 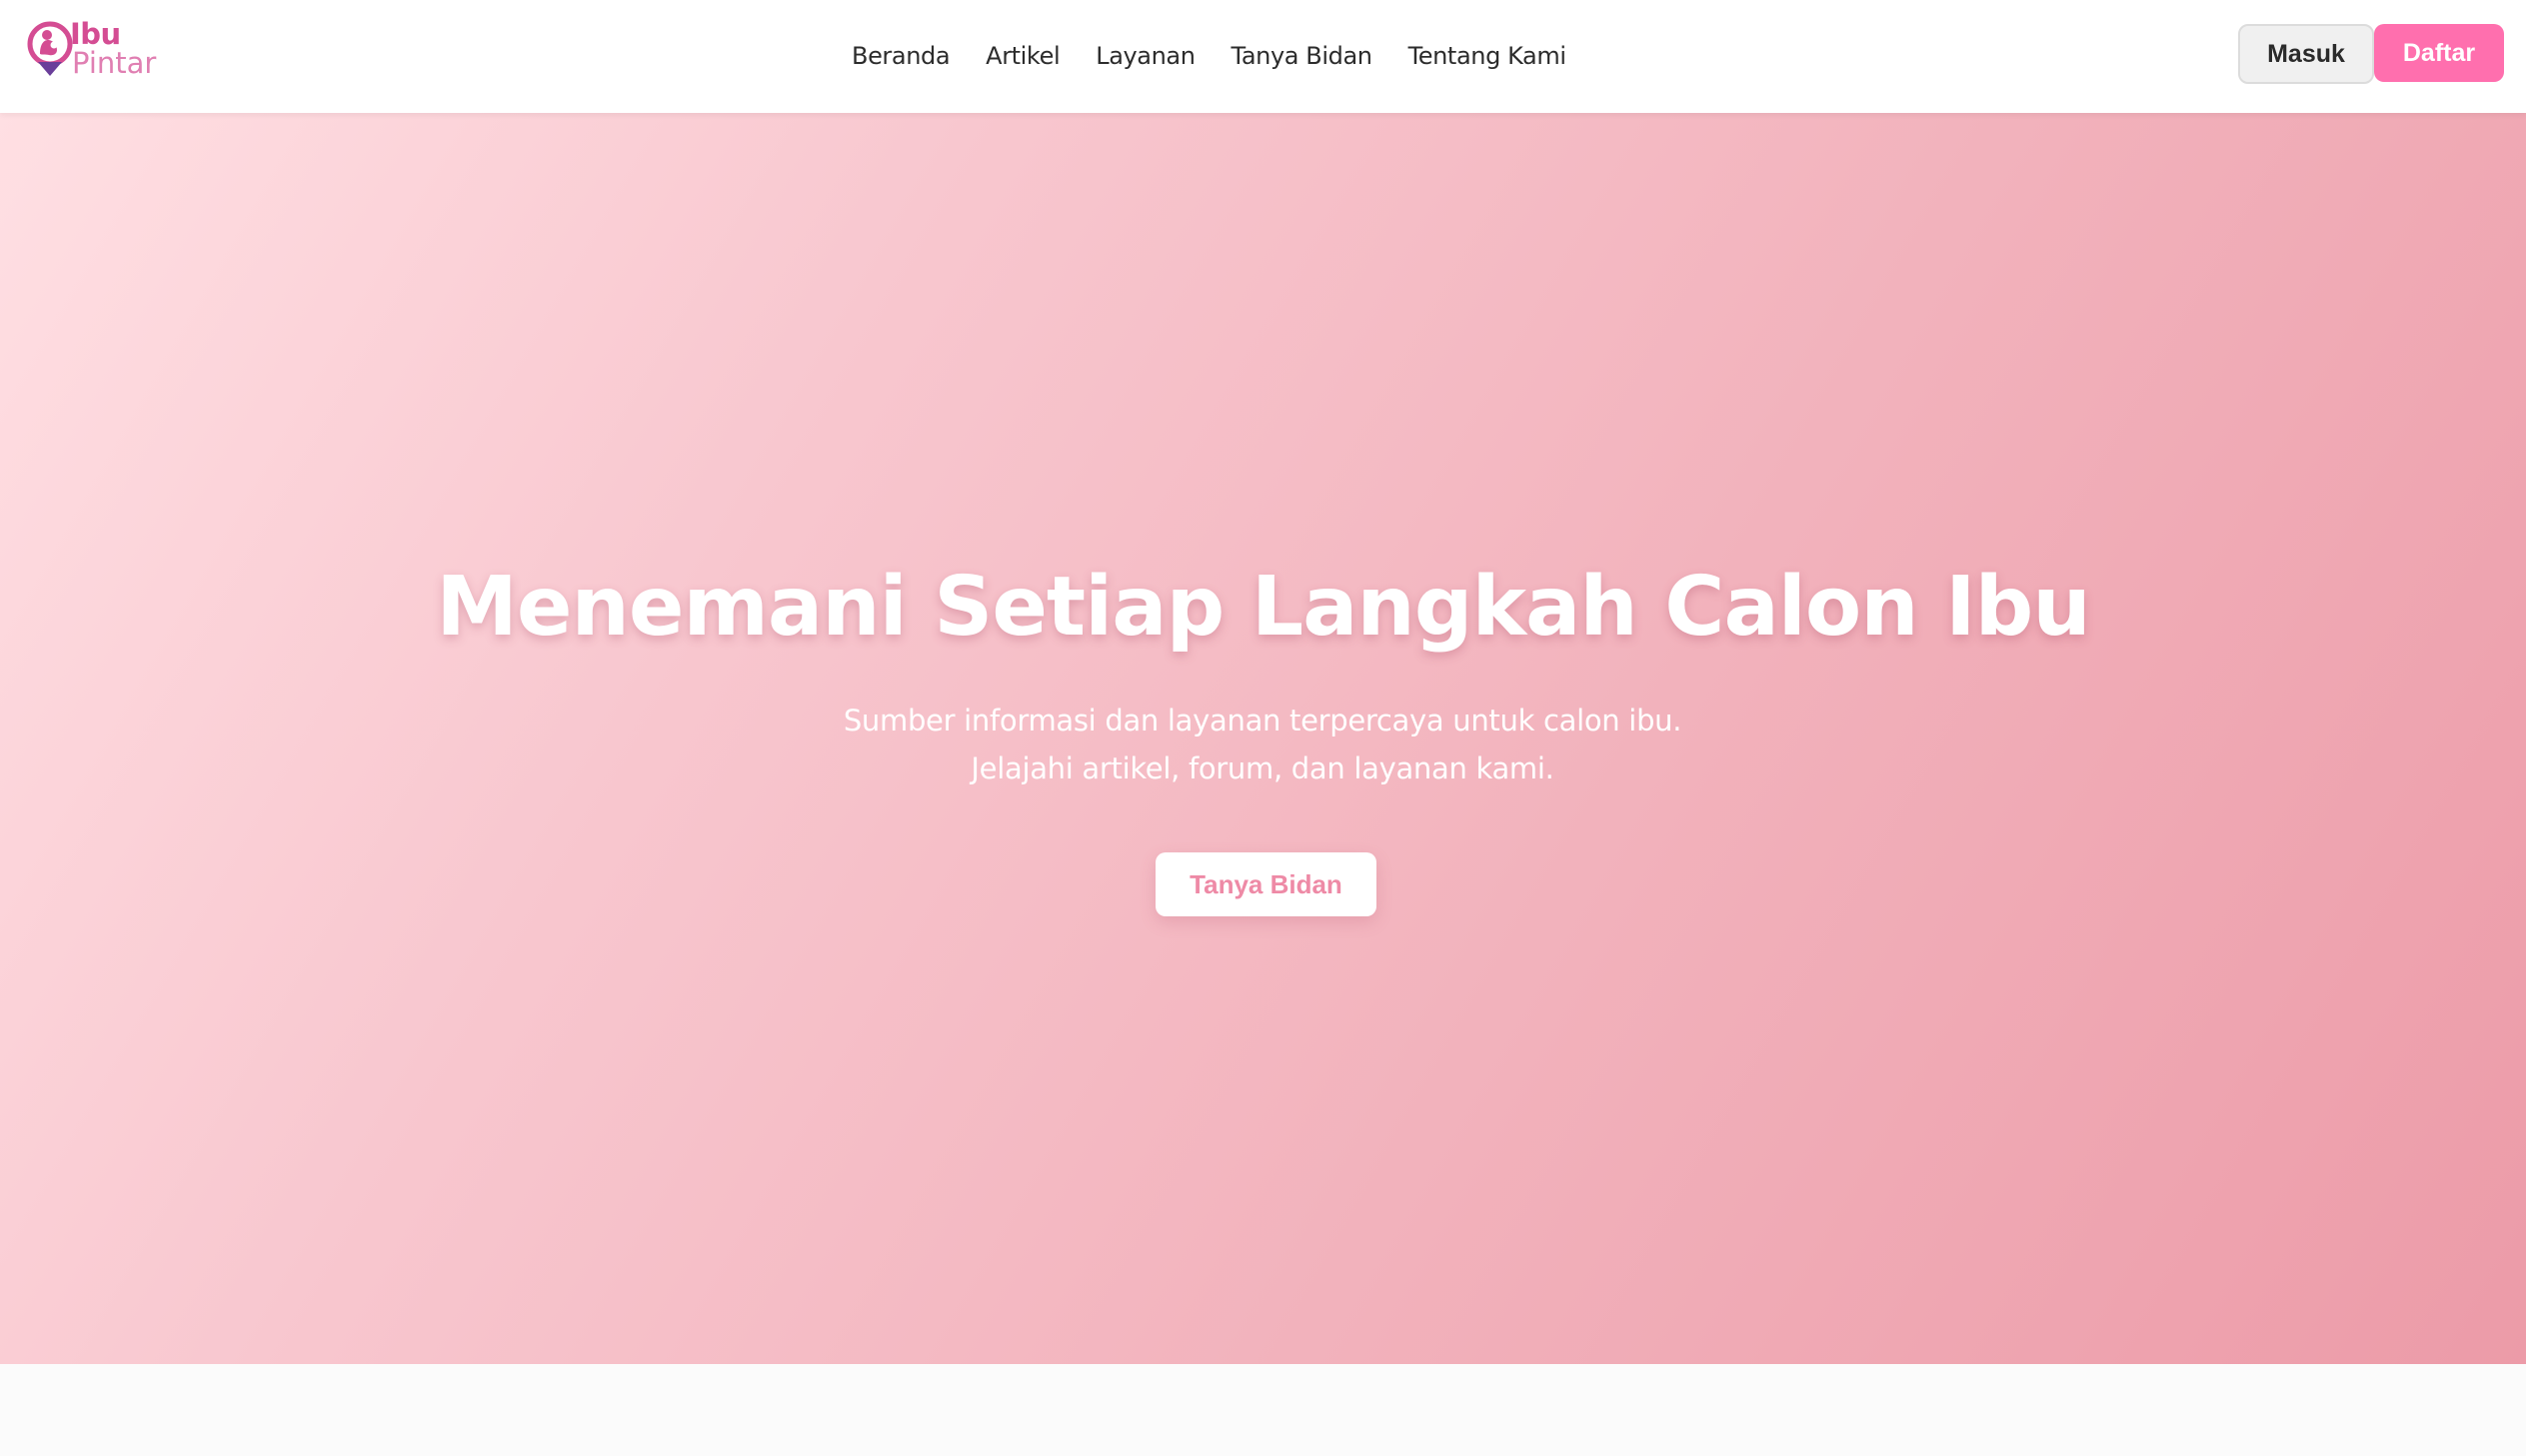 What do you see at coordinates (2306, 54) in the screenshot?
I see `login-button: Masuk` at bounding box center [2306, 54].